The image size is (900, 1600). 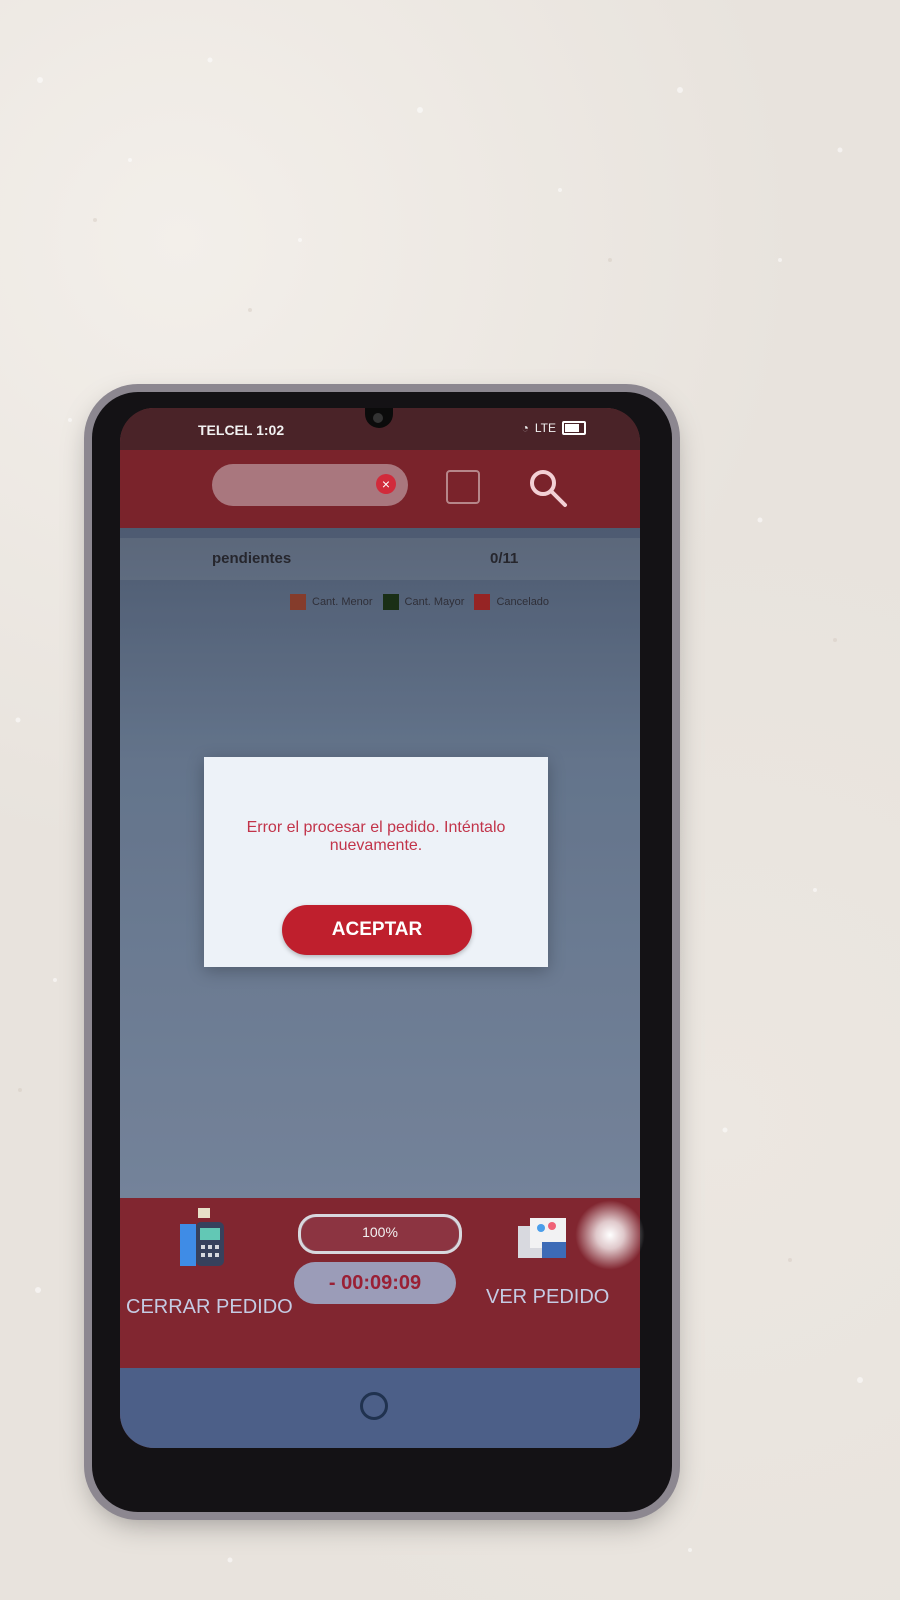 I want to click on android-navigation-bar, so click(x=380, y=1408).